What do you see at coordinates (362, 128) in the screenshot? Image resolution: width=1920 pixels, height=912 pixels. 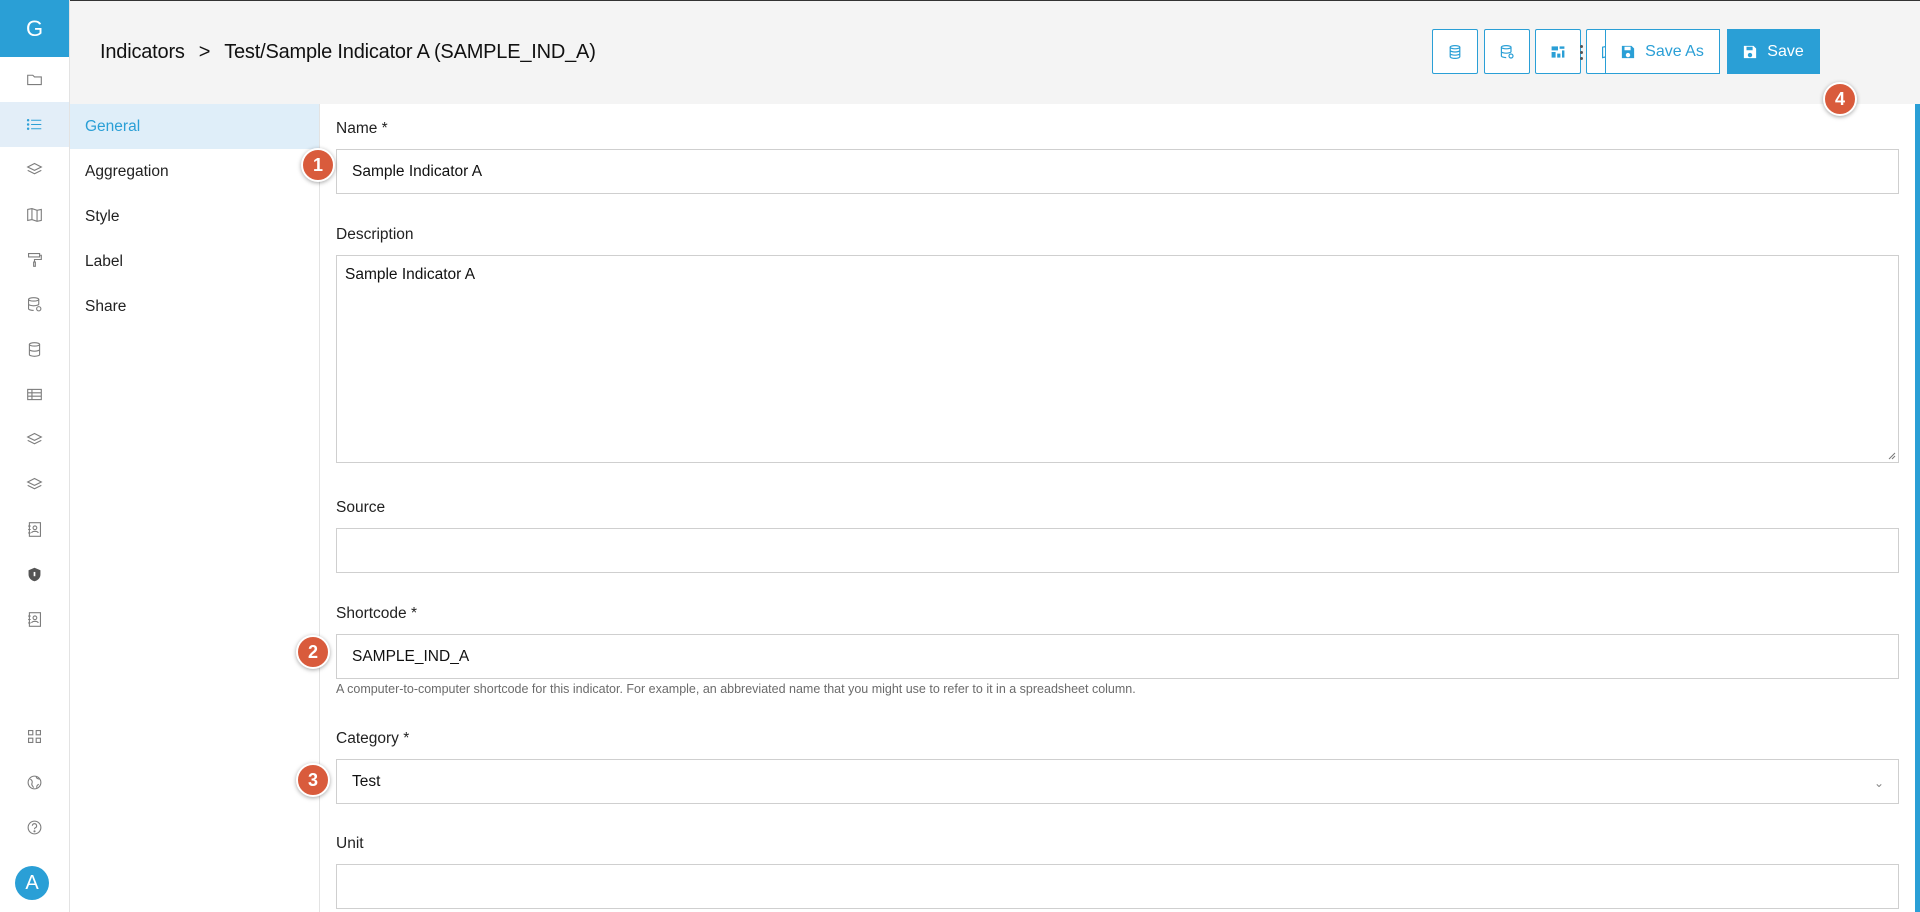 I see `name-label: Name *` at bounding box center [362, 128].